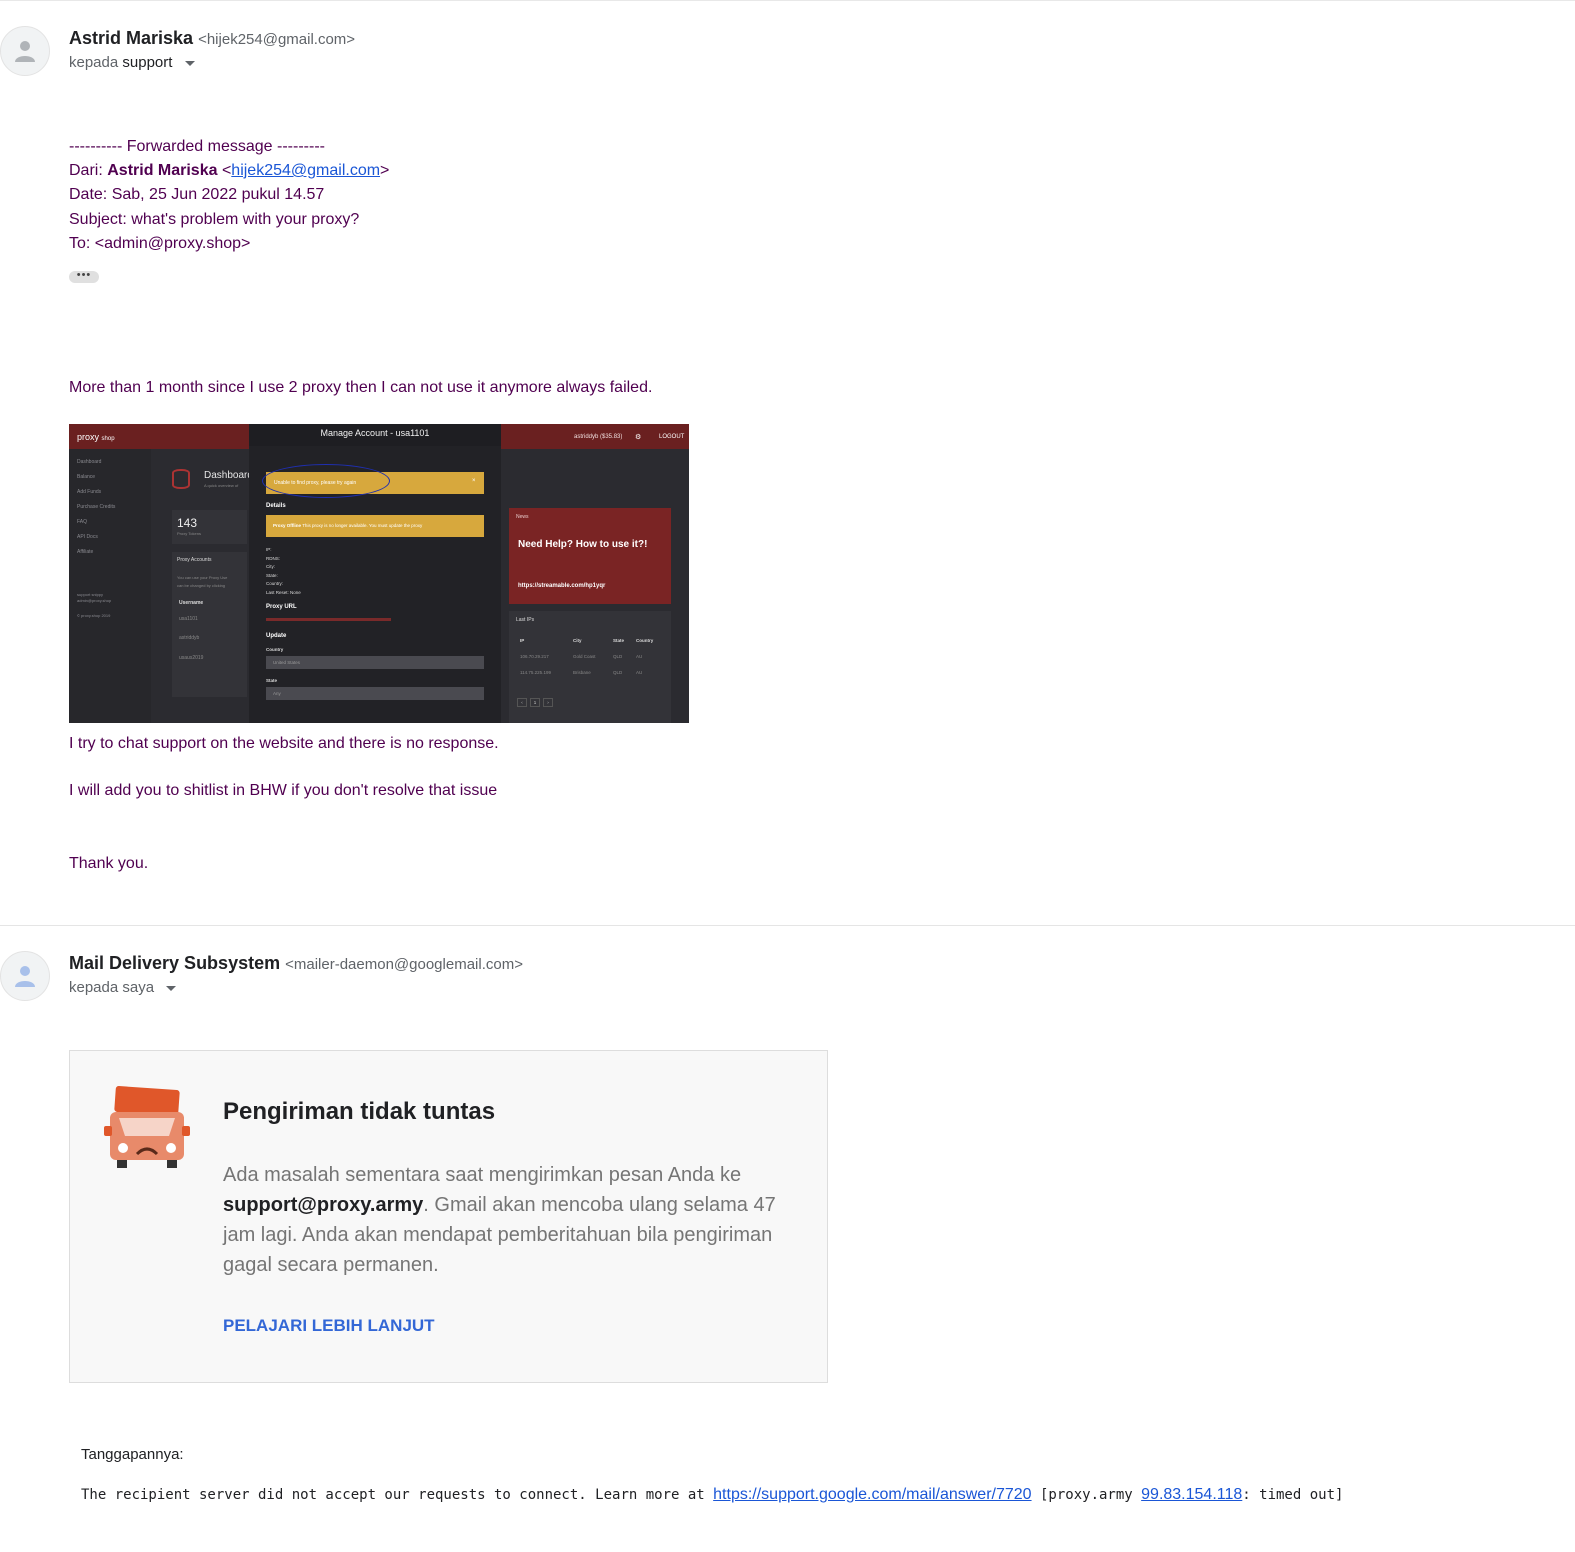  What do you see at coordinates (138, 987) in the screenshot?
I see `to-recipient: saya` at bounding box center [138, 987].